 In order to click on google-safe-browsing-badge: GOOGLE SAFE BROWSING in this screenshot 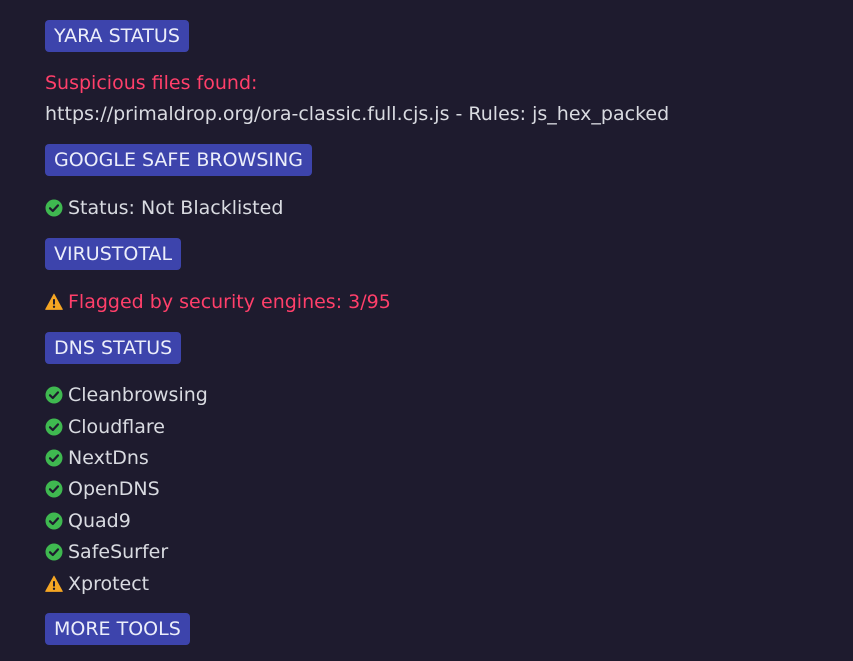, I will do `click(178, 160)`.